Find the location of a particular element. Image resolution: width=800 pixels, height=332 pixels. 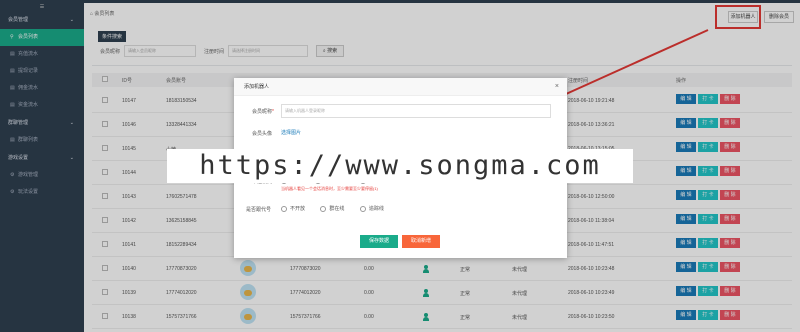

agent-radio-group: 不开放 群在线 追踪线 is located at coordinates (339, 208).